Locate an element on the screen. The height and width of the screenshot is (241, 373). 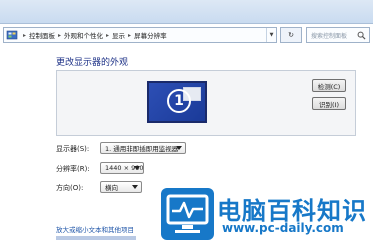
search-input: 搜索控制面板 is located at coordinates (338, 35).